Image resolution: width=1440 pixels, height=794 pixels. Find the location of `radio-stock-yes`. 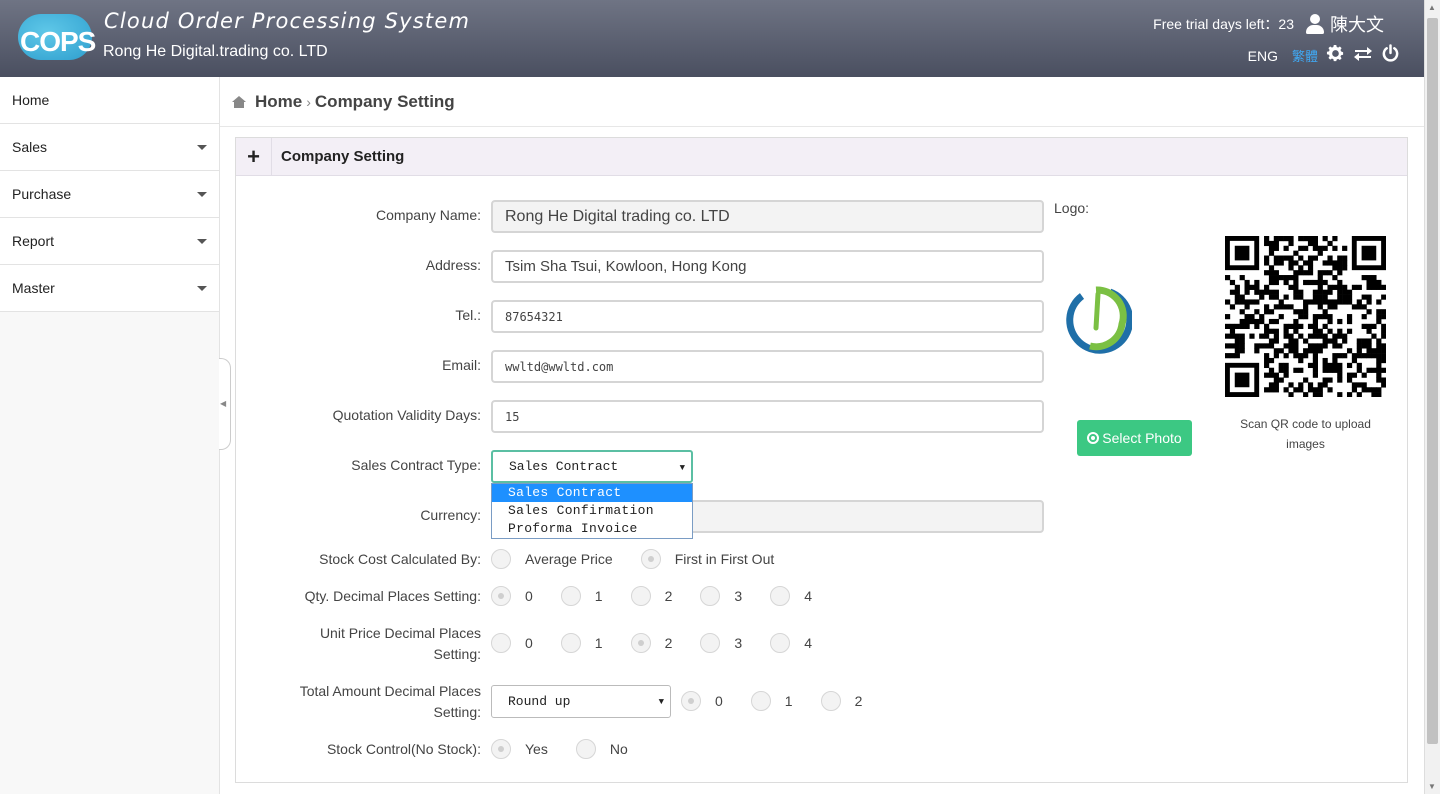

radio-stock-yes is located at coordinates (501, 749).